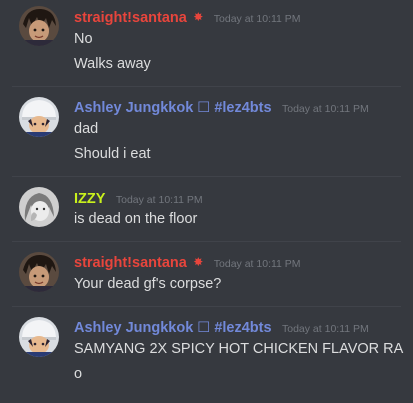 The width and height of the screenshot is (413, 403). What do you see at coordinates (112, 154) in the screenshot?
I see `message-text: Should i eat` at bounding box center [112, 154].